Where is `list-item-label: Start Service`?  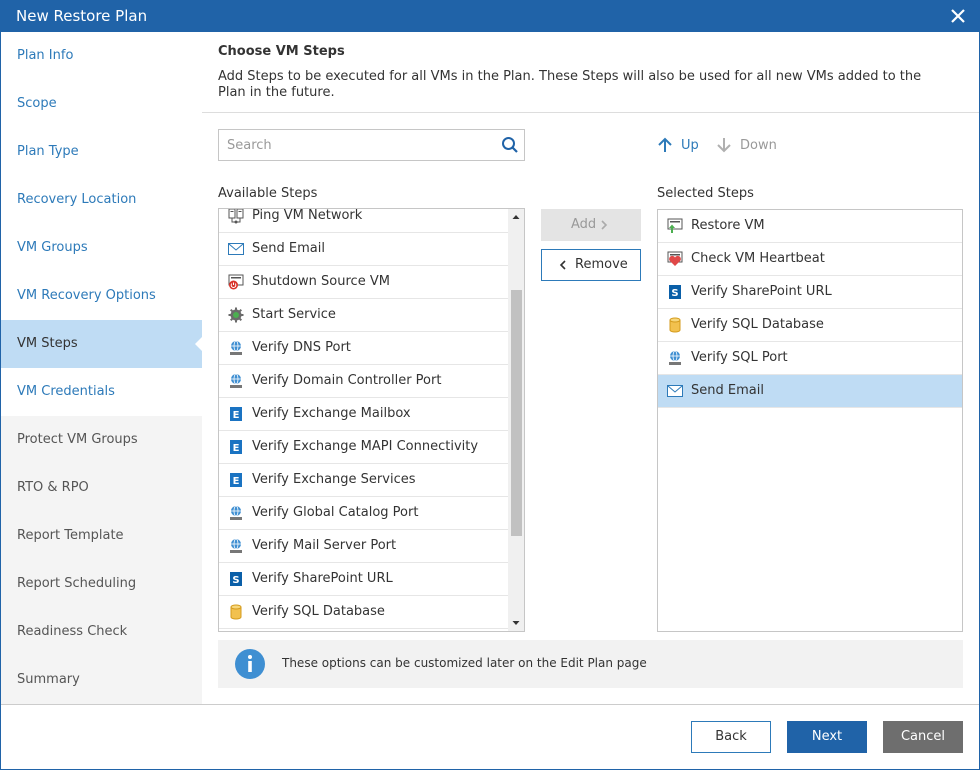
list-item-label: Start Service is located at coordinates (294, 314).